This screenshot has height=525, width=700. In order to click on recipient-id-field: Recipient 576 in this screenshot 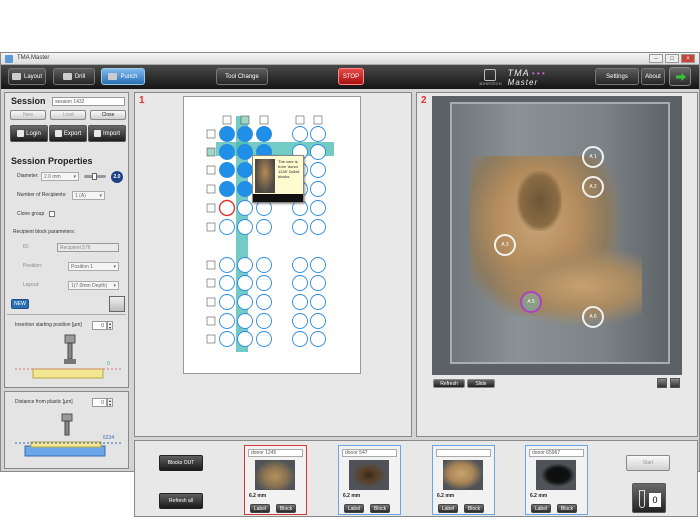, I will do `click(88, 247)`.